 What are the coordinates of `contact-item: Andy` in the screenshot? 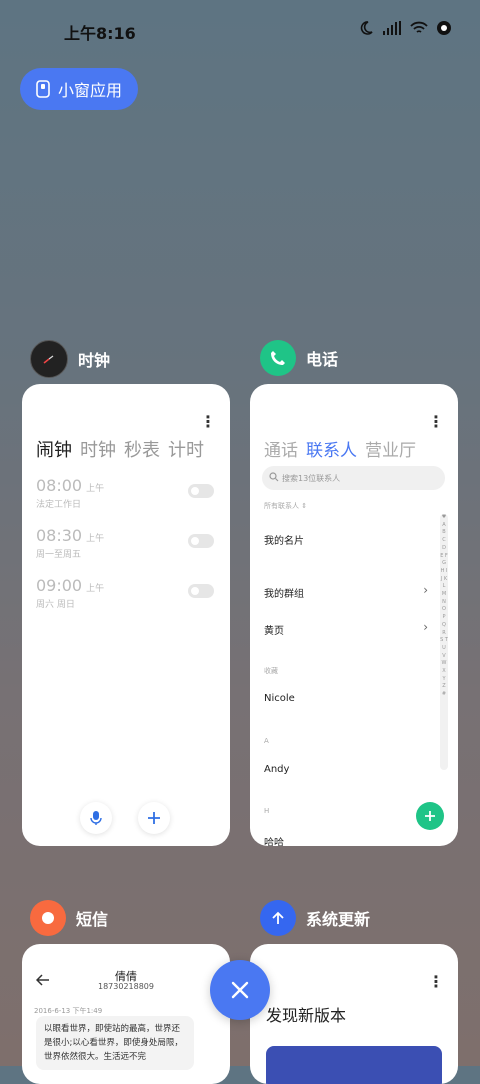 It's located at (276, 769).